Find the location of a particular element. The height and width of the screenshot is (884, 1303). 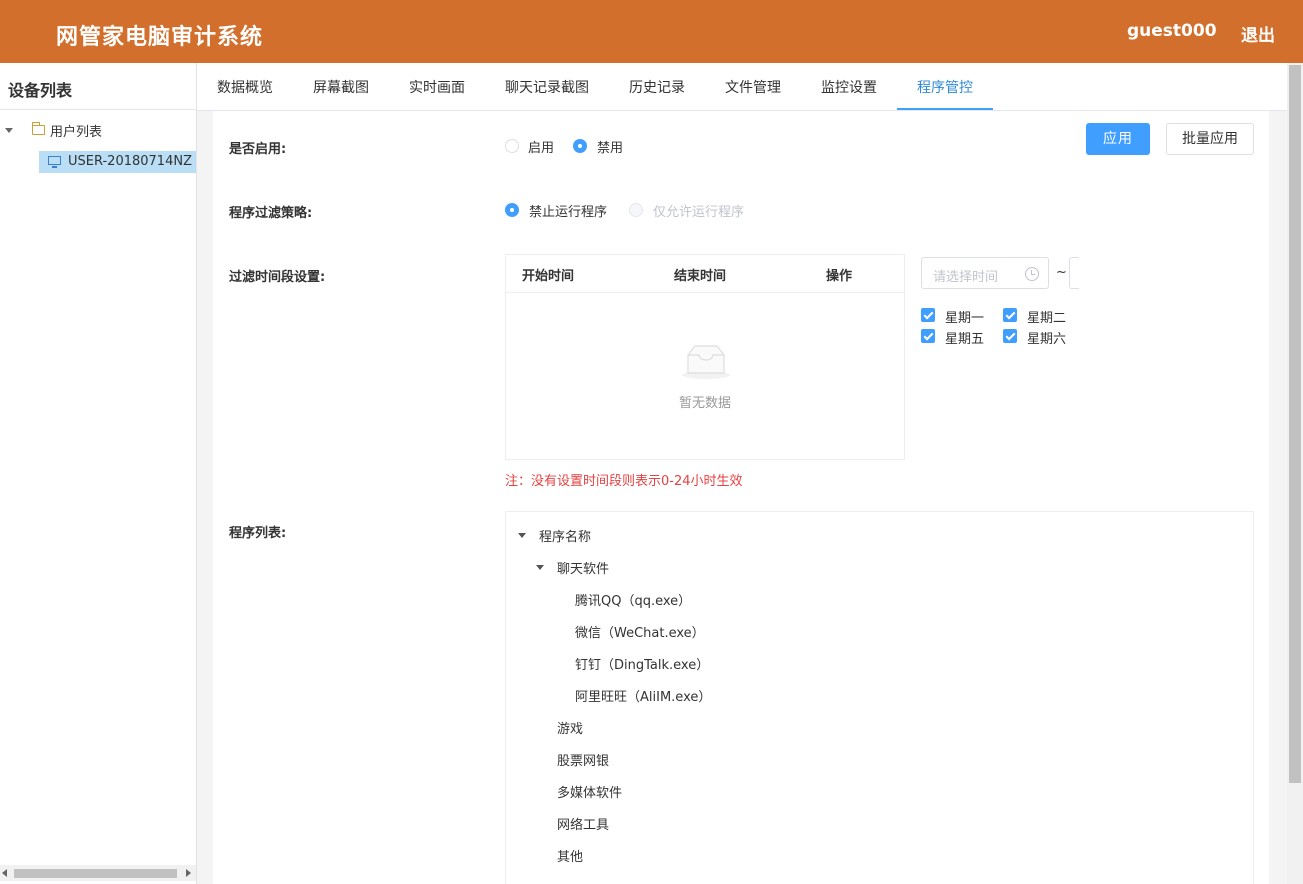

tab-program-control: 程序管控 is located at coordinates (945, 87).